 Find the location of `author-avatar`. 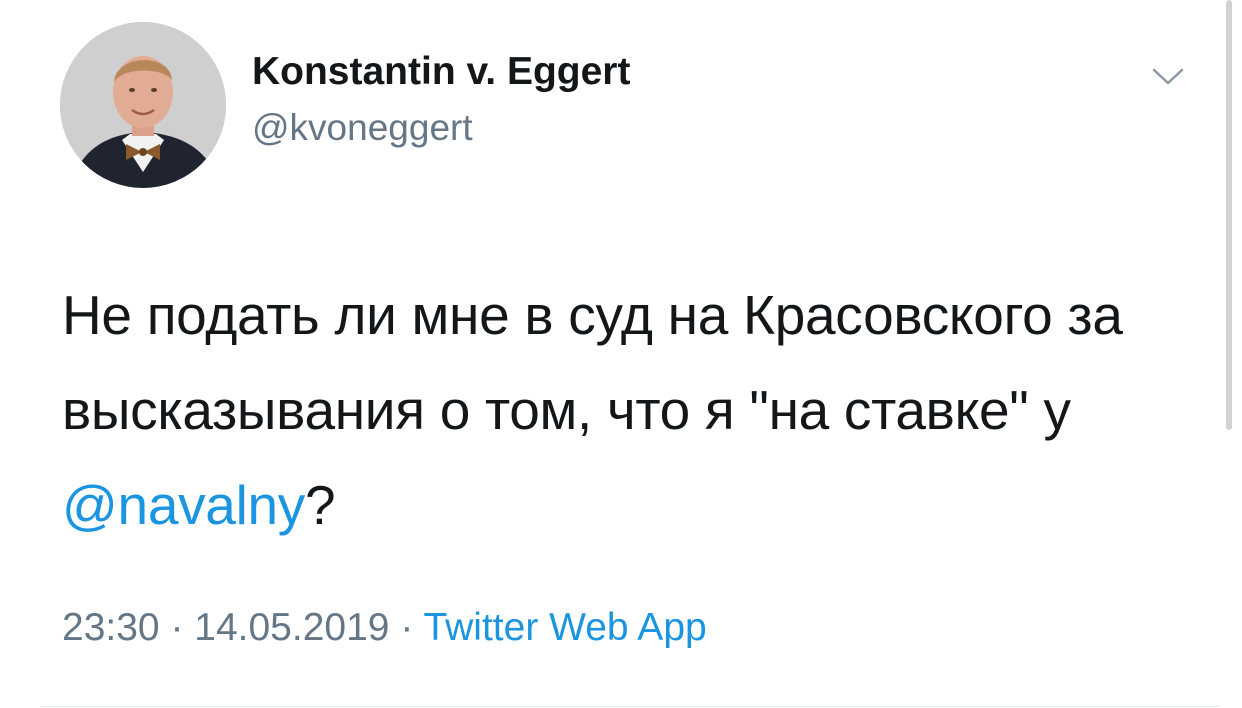

author-avatar is located at coordinates (143, 105).